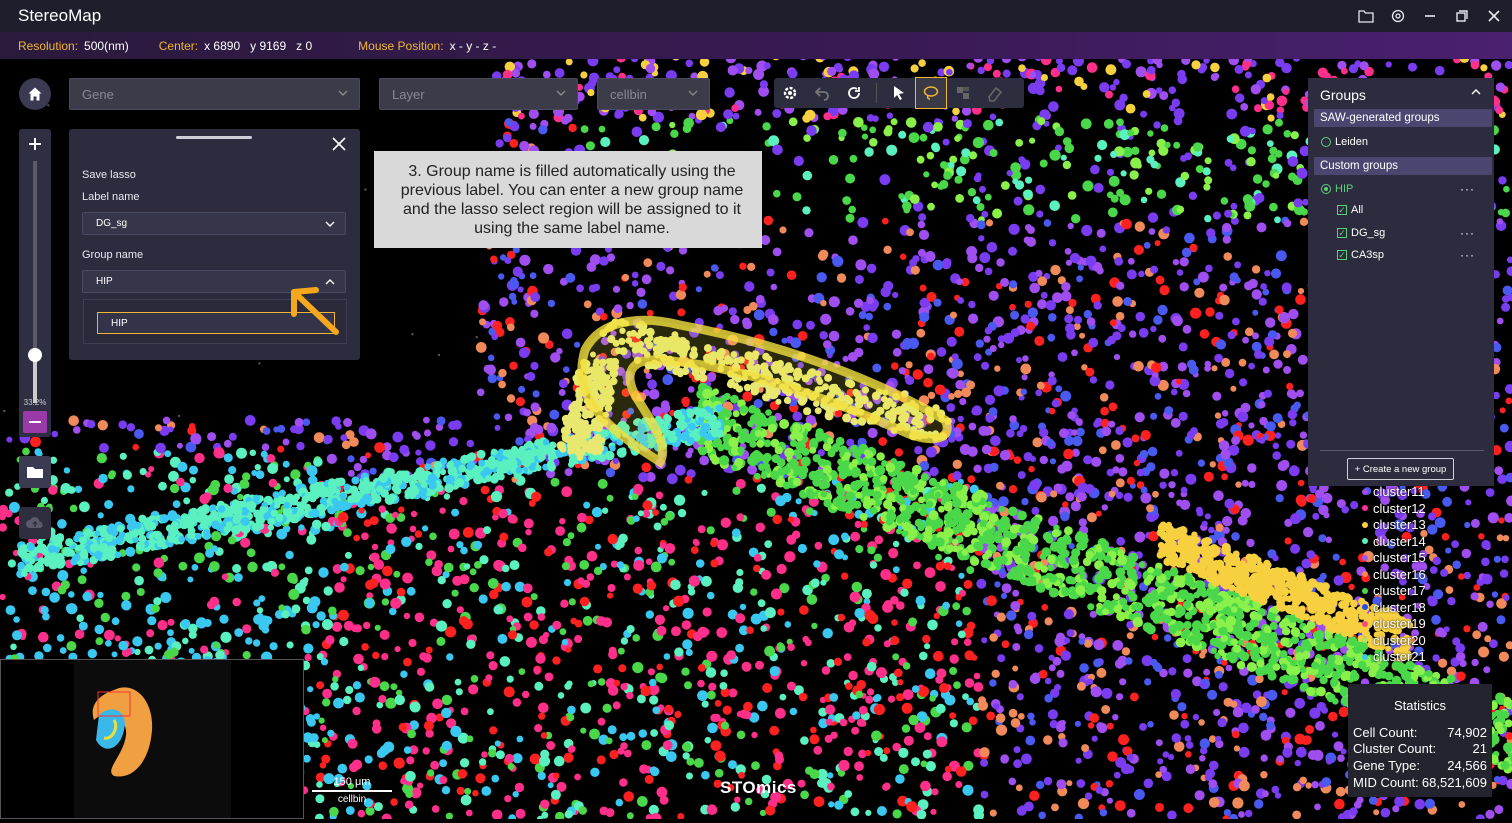  Describe the element at coordinates (1386, 765) in the screenshot. I see `stat-key: Gene Type:` at that location.